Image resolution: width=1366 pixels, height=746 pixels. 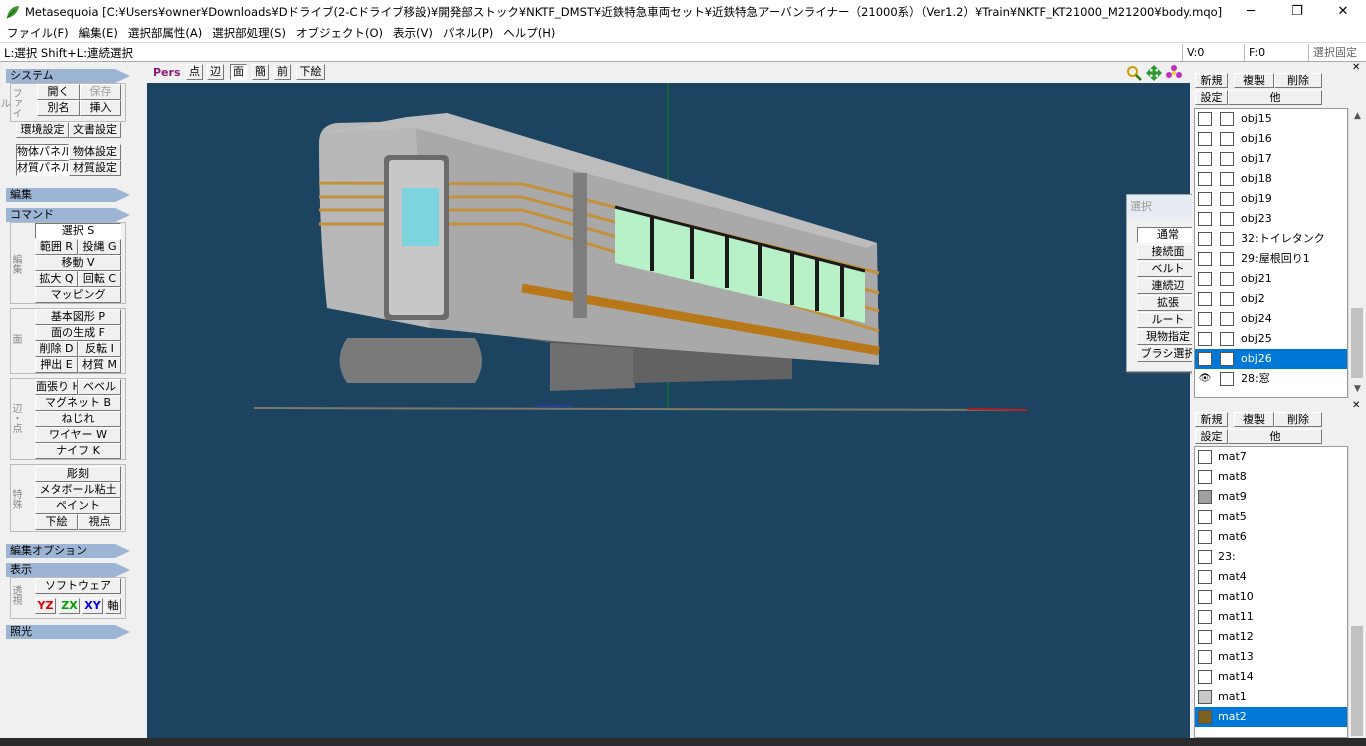 What do you see at coordinates (1154, 73) in the screenshot?
I see `pan-icon` at bounding box center [1154, 73].